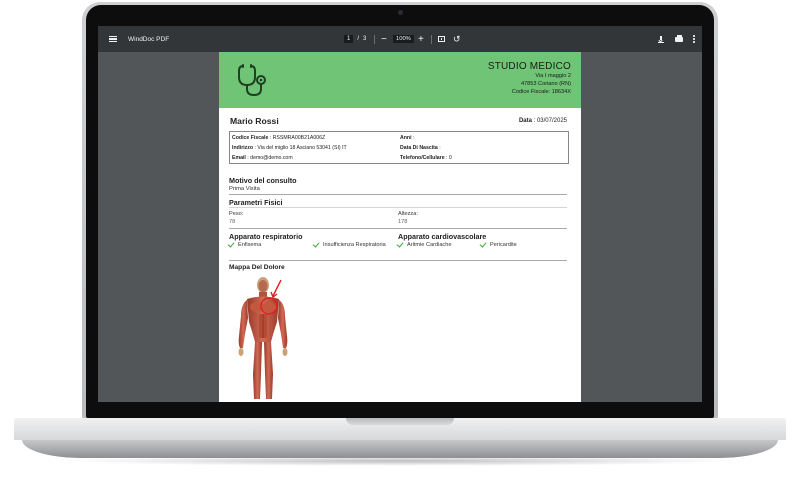 The image size is (800, 484). I want to click on telefono-label: Telefono/Cellulare, so click(422, 158).